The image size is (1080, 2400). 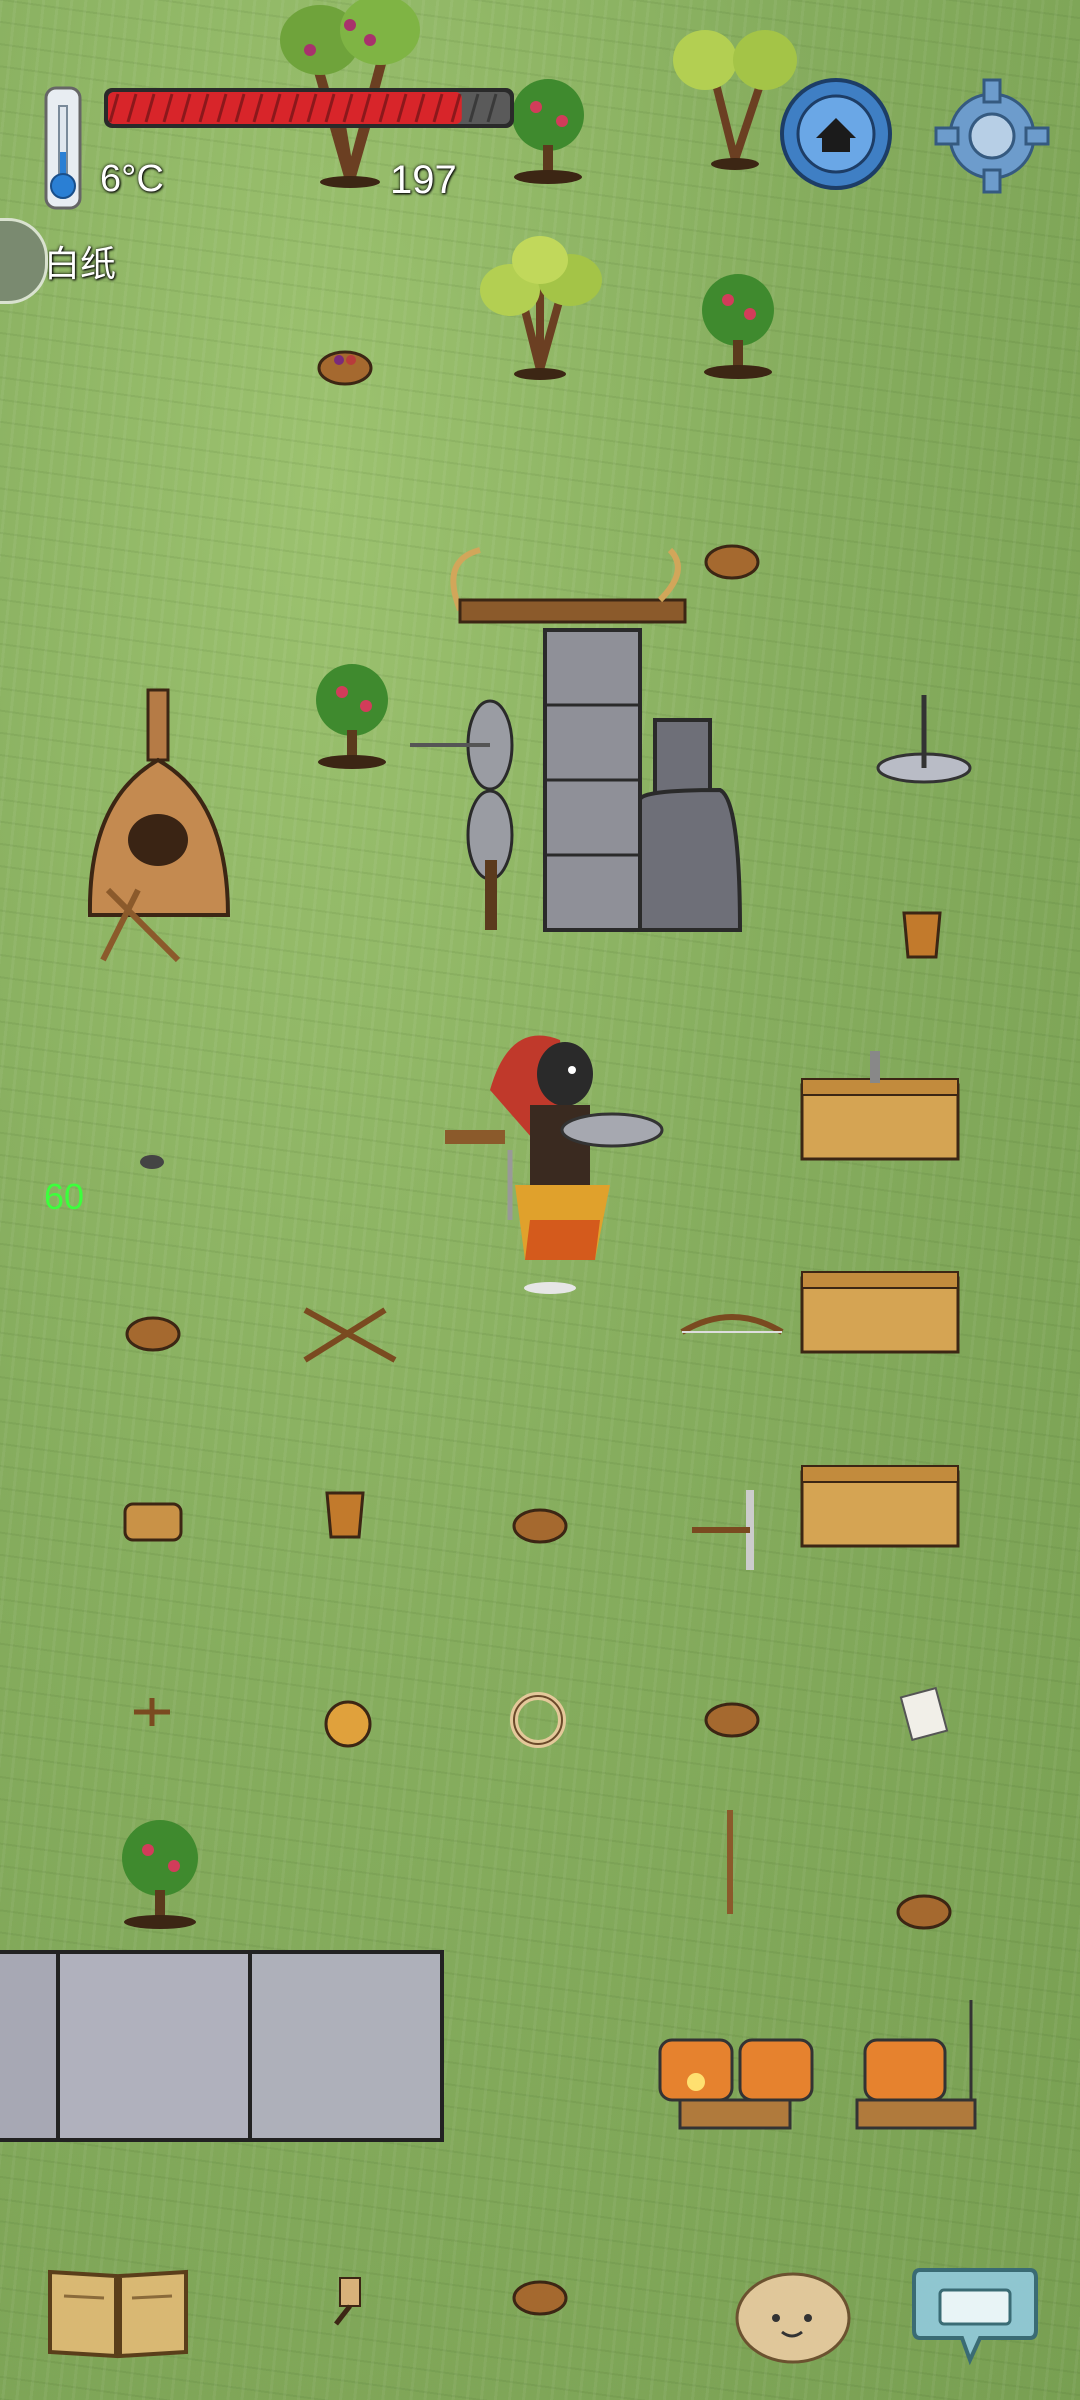 What do you see at coordinates (345, 368) in the screenshot?
I see `basket-of-berries` at bounding box center [345, 368].